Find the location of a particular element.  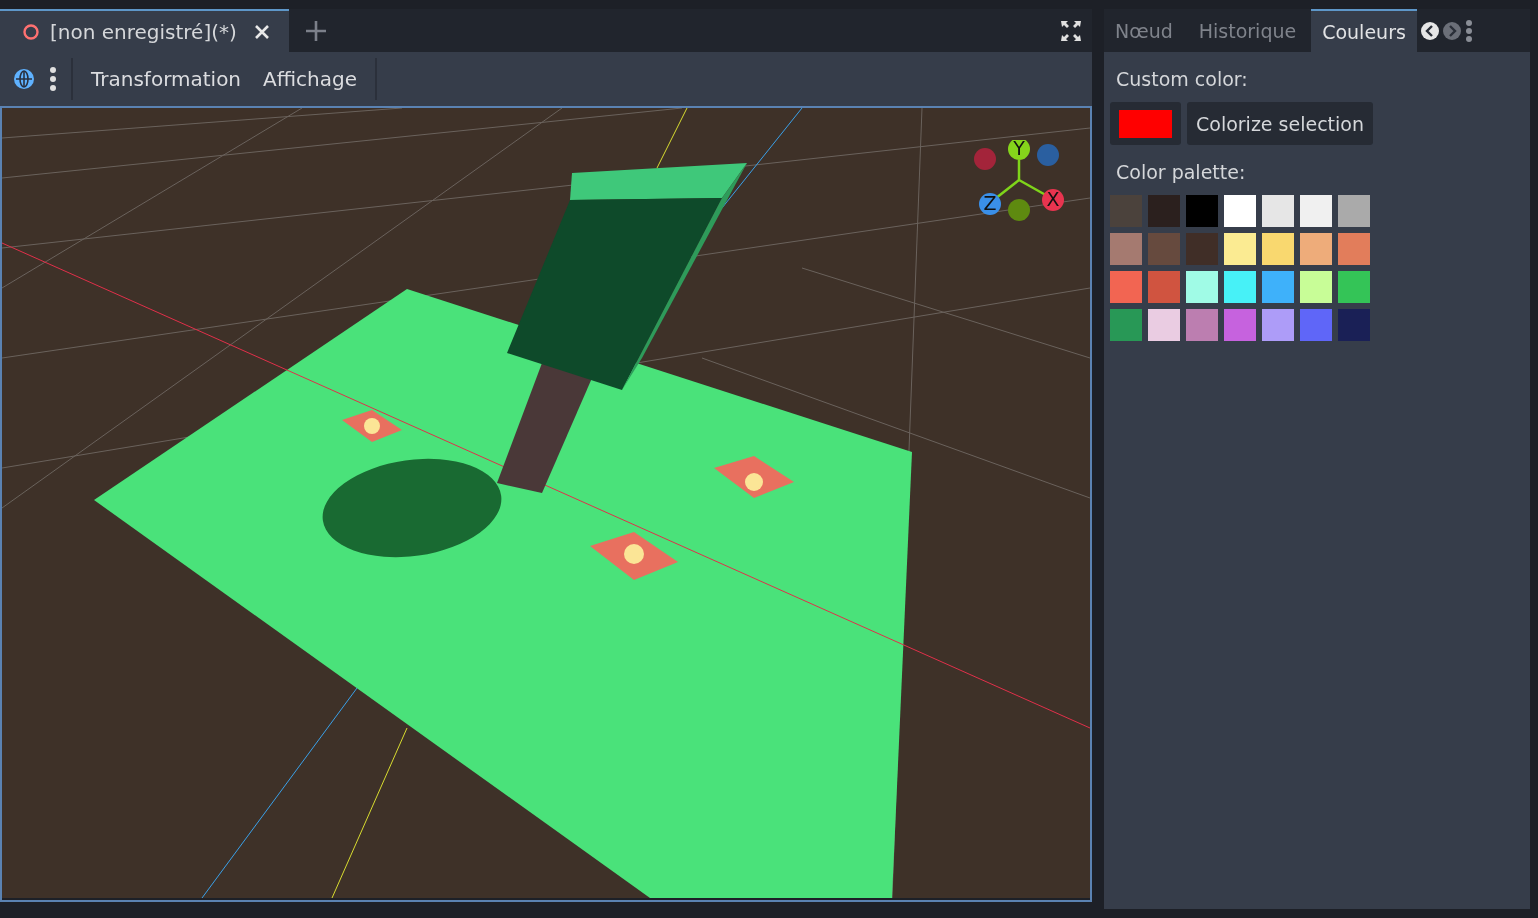

menu-button: Transformation is located at coordinates (166, 79).